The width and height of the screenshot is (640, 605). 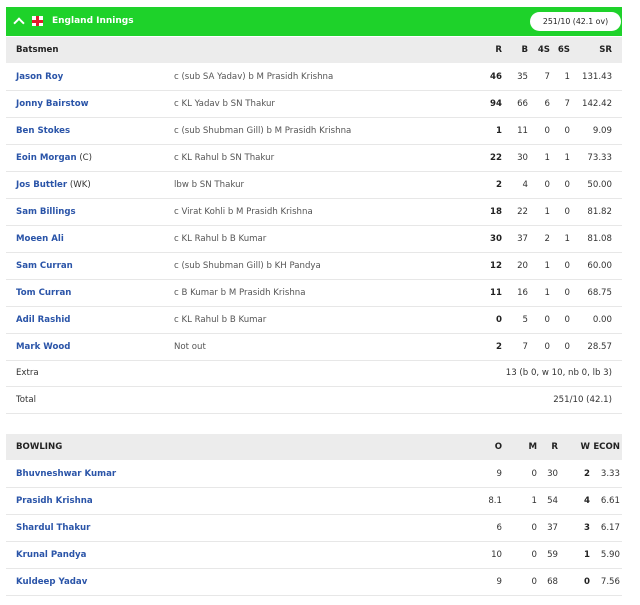 I want to click on wickets-cell: 2, so click(x=587, y=474).